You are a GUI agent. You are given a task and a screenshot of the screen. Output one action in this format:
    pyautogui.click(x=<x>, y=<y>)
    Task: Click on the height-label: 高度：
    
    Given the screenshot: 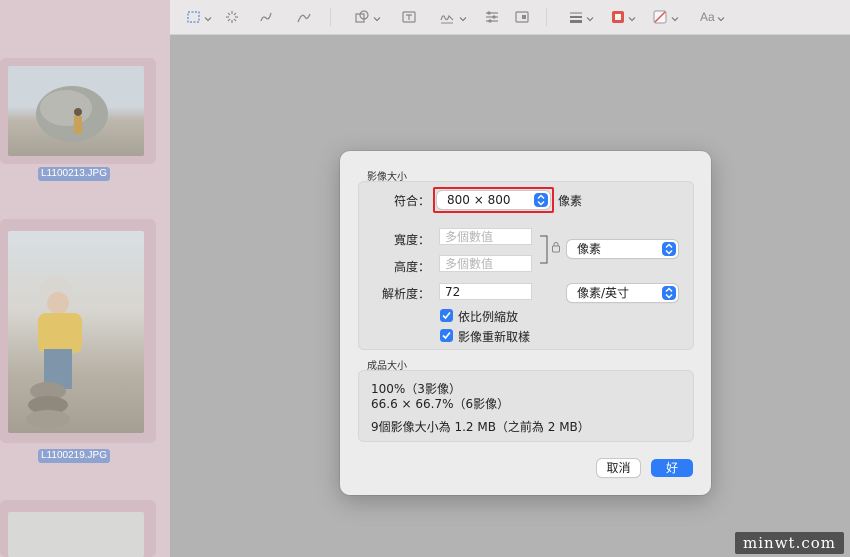 What is the action you would take?
    pyautogui.click(x=411, y=267)
    